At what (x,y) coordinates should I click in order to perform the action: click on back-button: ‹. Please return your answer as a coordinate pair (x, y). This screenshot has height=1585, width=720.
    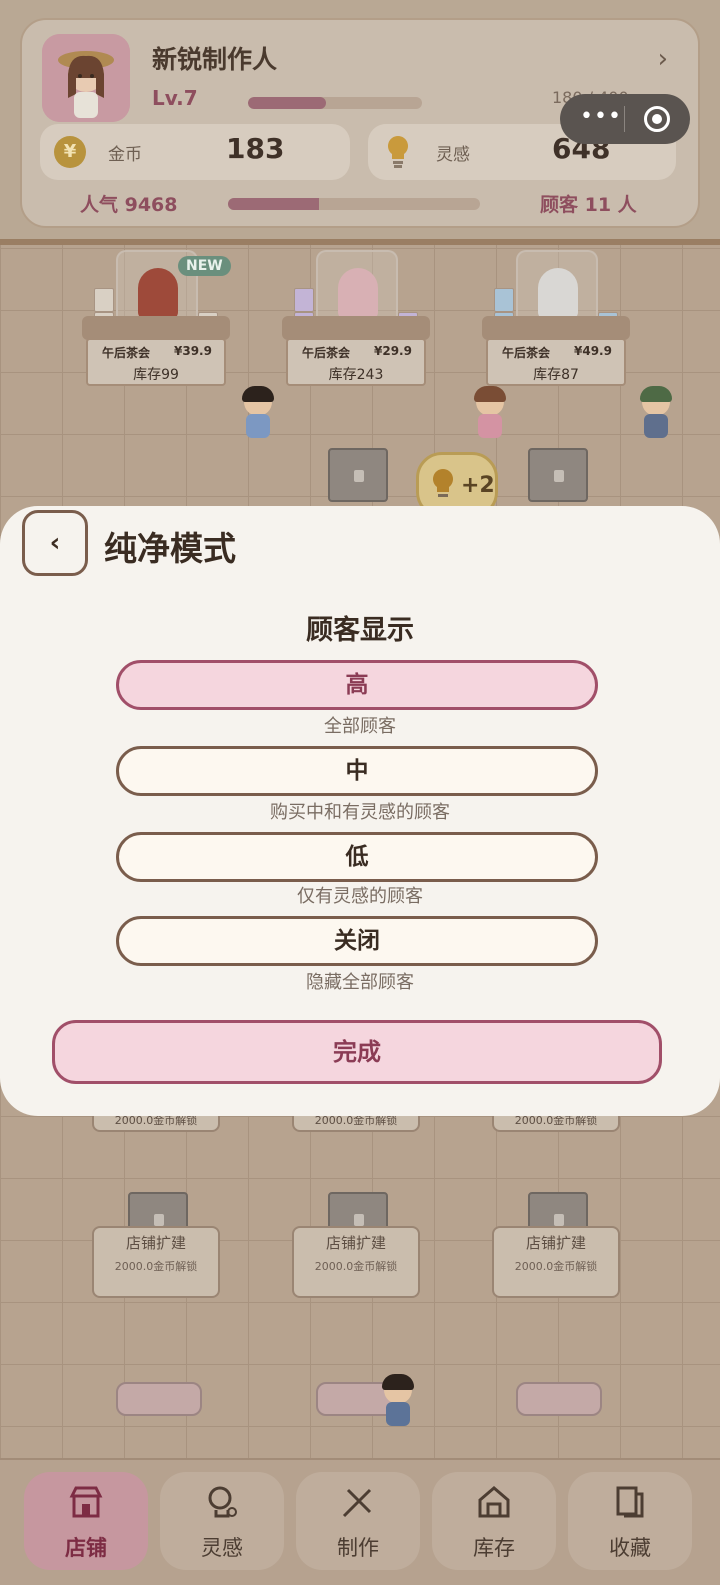
    Looking at the image, I should click on (55, 543).